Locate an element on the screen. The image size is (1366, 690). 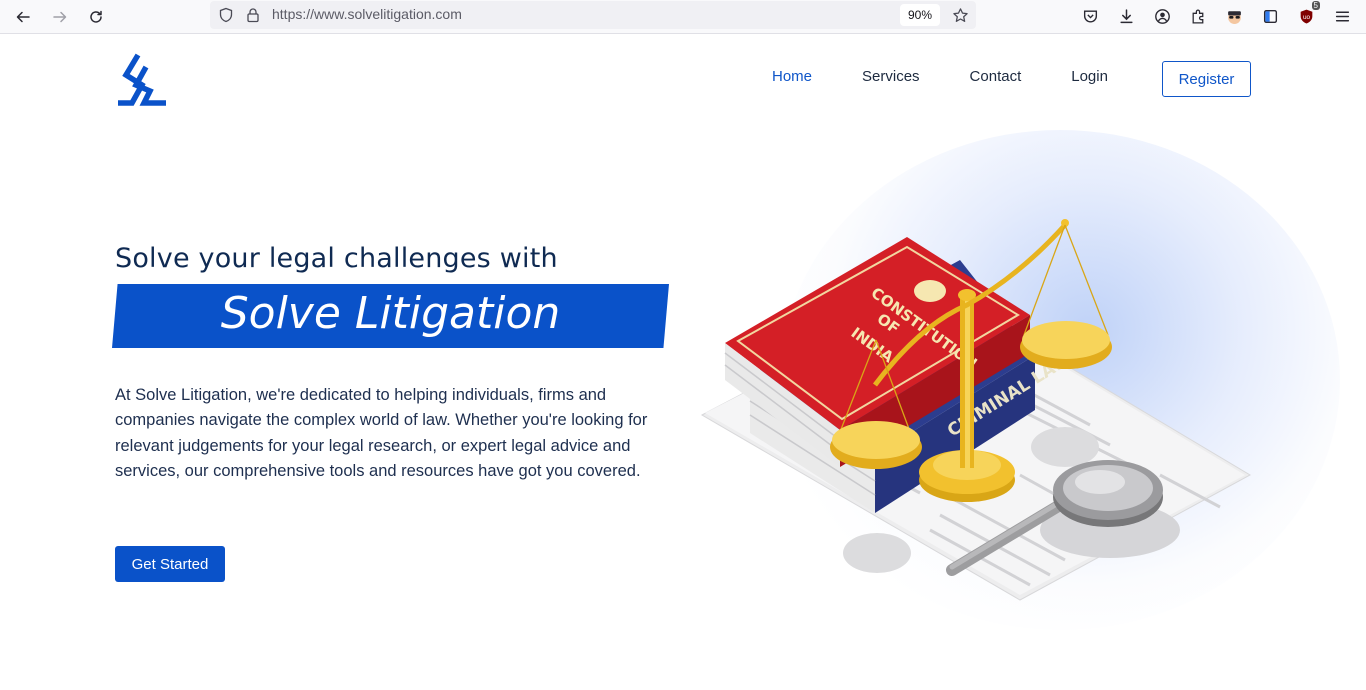
bookmark-star-icon is located at coordinates (960, 15).